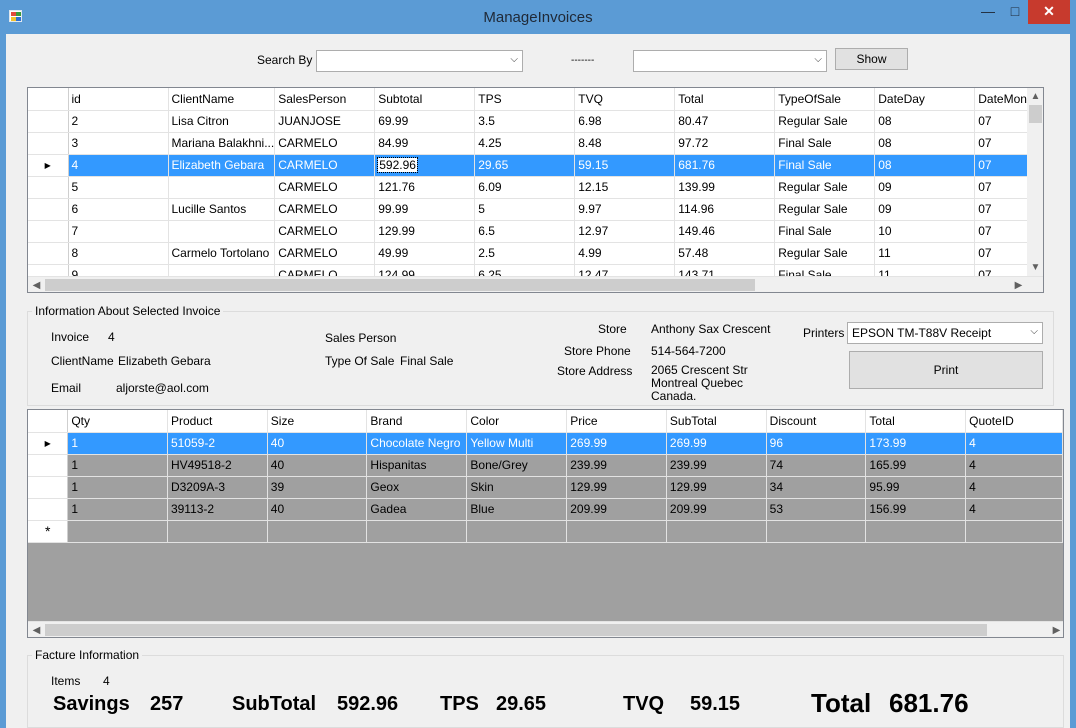  What do you see at coordinates (118, 253) in the screenshot?
I see `table-cell: 8` at bounding box center [118, 253].